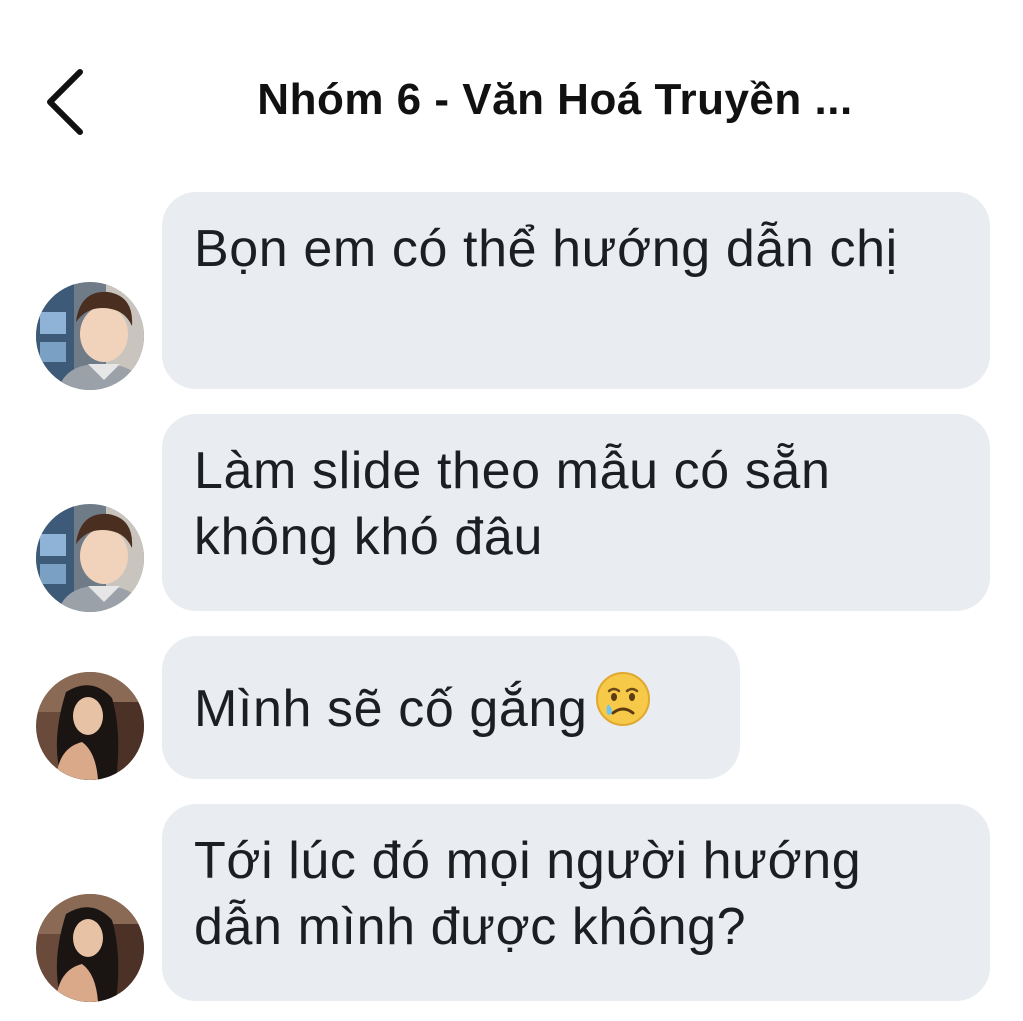 Image resolution: width=1023 pixels, height=1021 pixels. I want to click on message-bubble: Mình sẽ cố gắng, so click(451, 707).